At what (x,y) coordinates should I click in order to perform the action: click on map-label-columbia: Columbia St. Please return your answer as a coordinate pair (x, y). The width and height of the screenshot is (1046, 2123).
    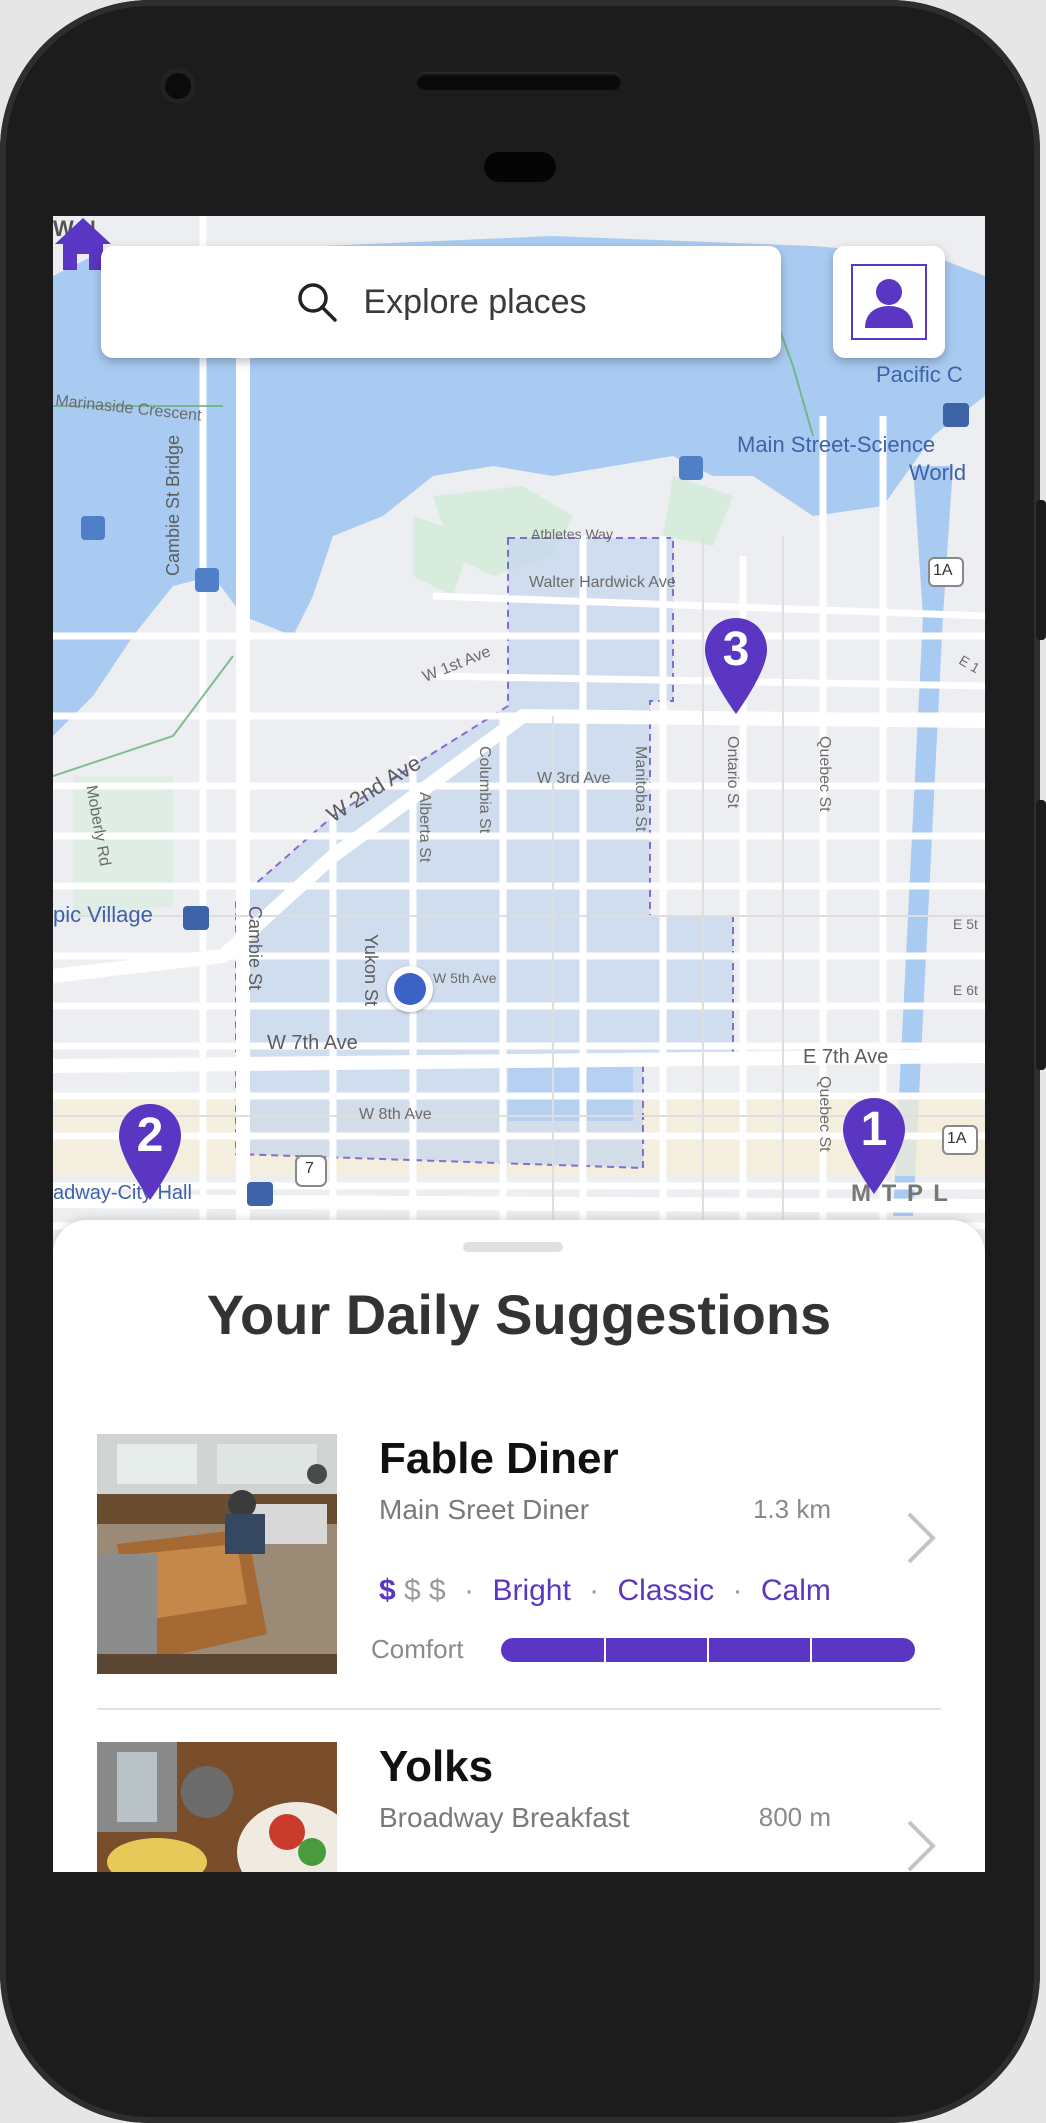
    Looking at the image, I should click on (484, 790).